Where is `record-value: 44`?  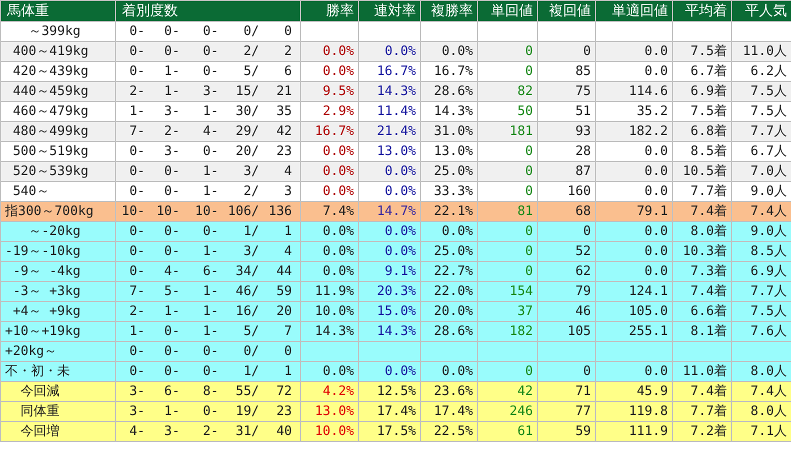 record-value: 44 is located at coordinates (283, 271).